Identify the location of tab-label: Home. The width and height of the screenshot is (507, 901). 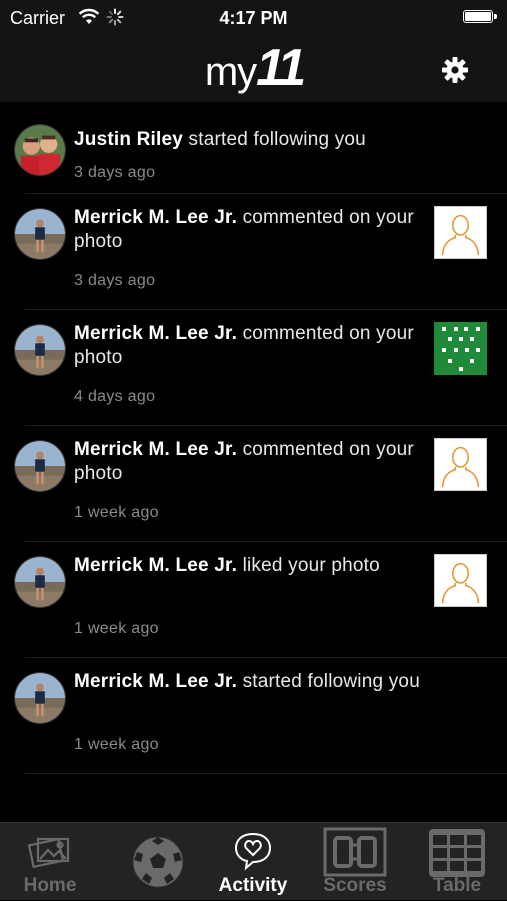
(50, 885).